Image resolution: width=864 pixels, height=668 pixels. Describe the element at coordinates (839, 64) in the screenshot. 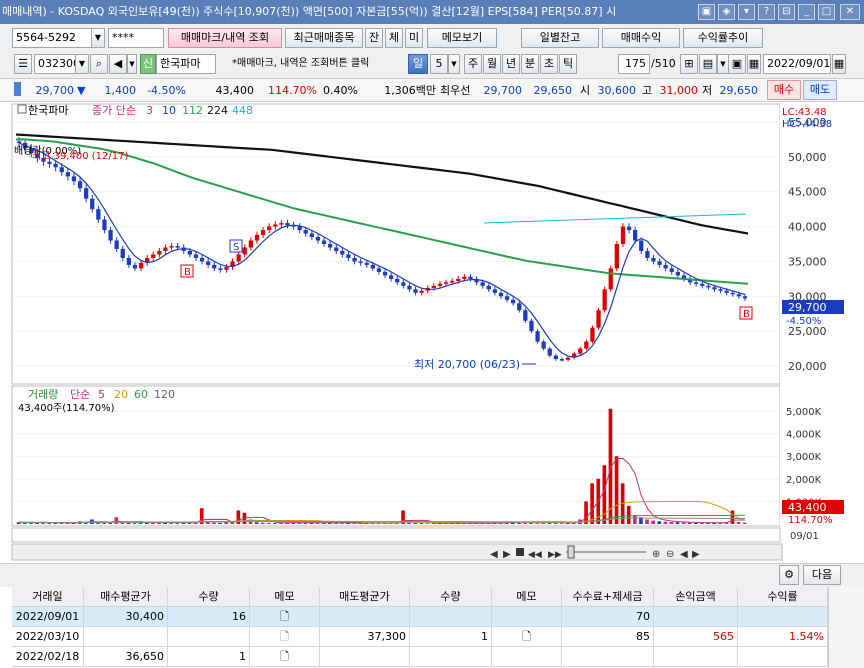

I see `date-picker-icon: ▦` at that location.